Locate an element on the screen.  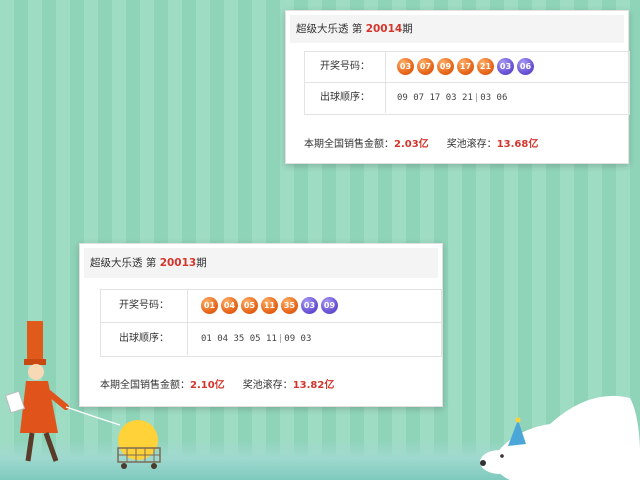
front-ball: 17 is located at coordinates (465, 66).